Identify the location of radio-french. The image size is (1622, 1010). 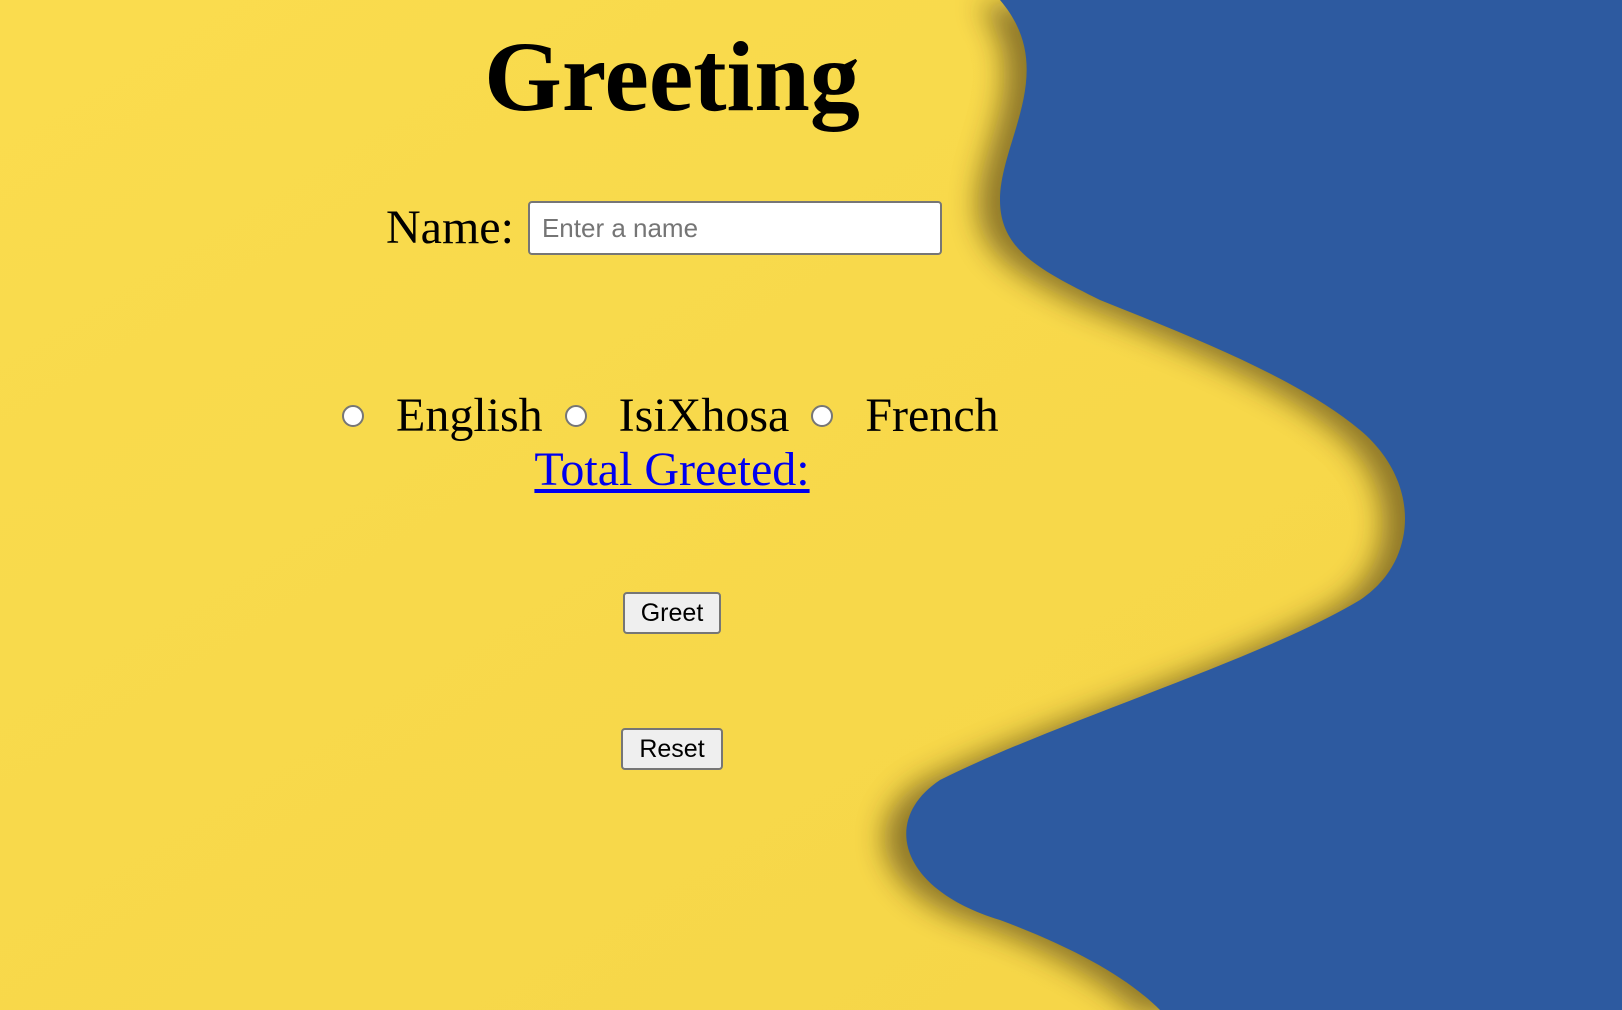
(822, 416).